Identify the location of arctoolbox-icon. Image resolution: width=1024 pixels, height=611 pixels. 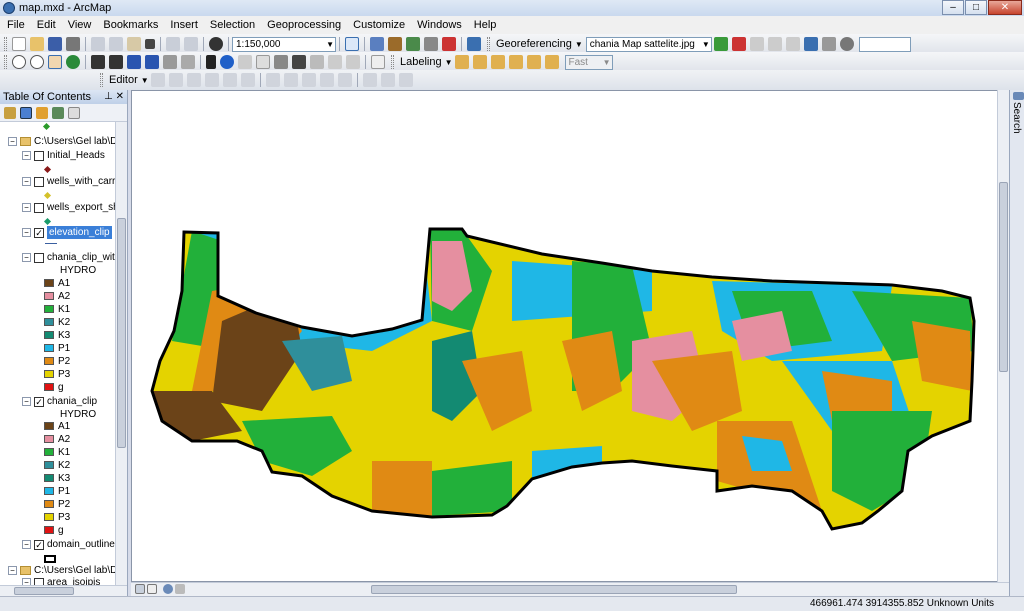
(431, 44).